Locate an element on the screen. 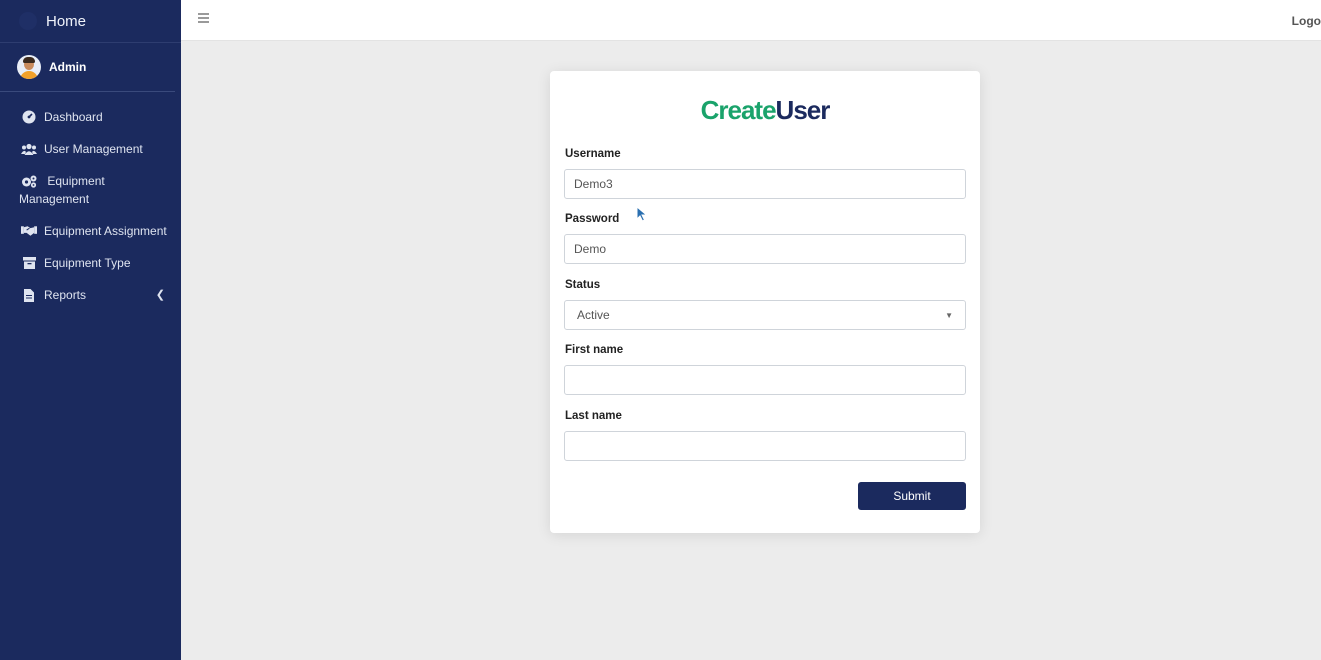 This screenshot has width=1321, height=660. title-part-user: User is located at coordinates (803, 110).